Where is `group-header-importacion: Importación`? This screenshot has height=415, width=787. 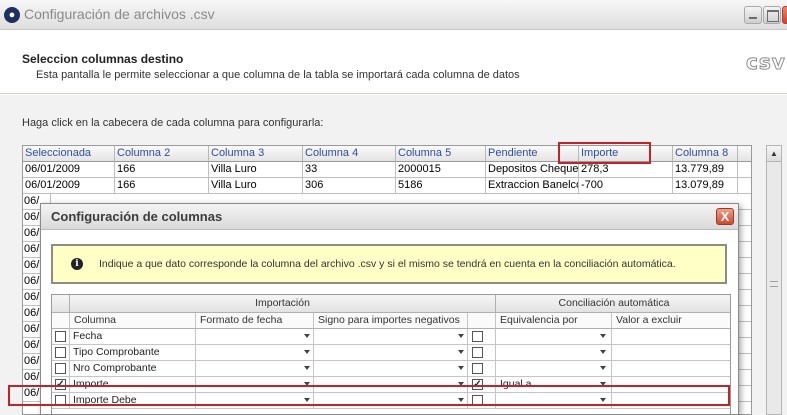 group-header-importacion: Importación is located at coordinates (283, 304).